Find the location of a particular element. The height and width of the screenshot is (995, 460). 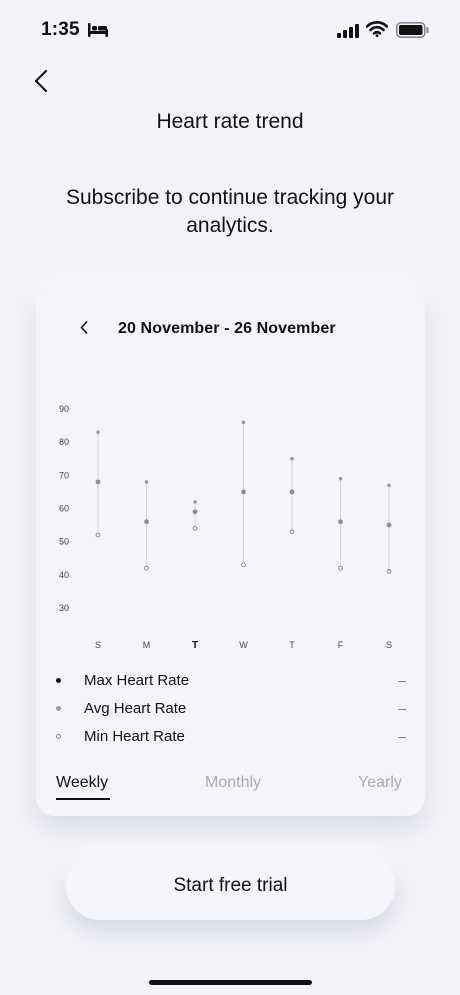

legend-item-avg: Avg Heart Rate – is located at coordinates (231, 708).